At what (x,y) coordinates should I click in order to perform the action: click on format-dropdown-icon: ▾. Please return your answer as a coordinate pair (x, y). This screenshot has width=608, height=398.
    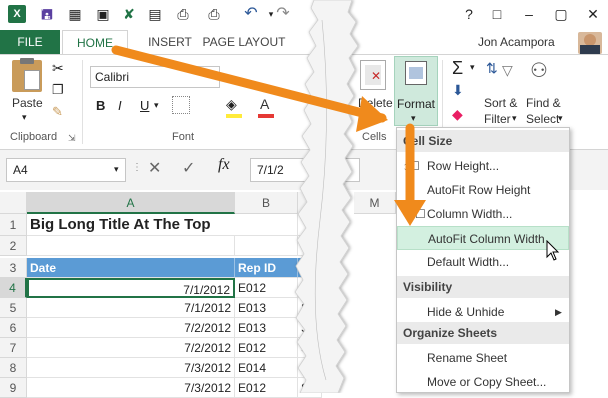
    Looking at the image, I should click on (413, 118).